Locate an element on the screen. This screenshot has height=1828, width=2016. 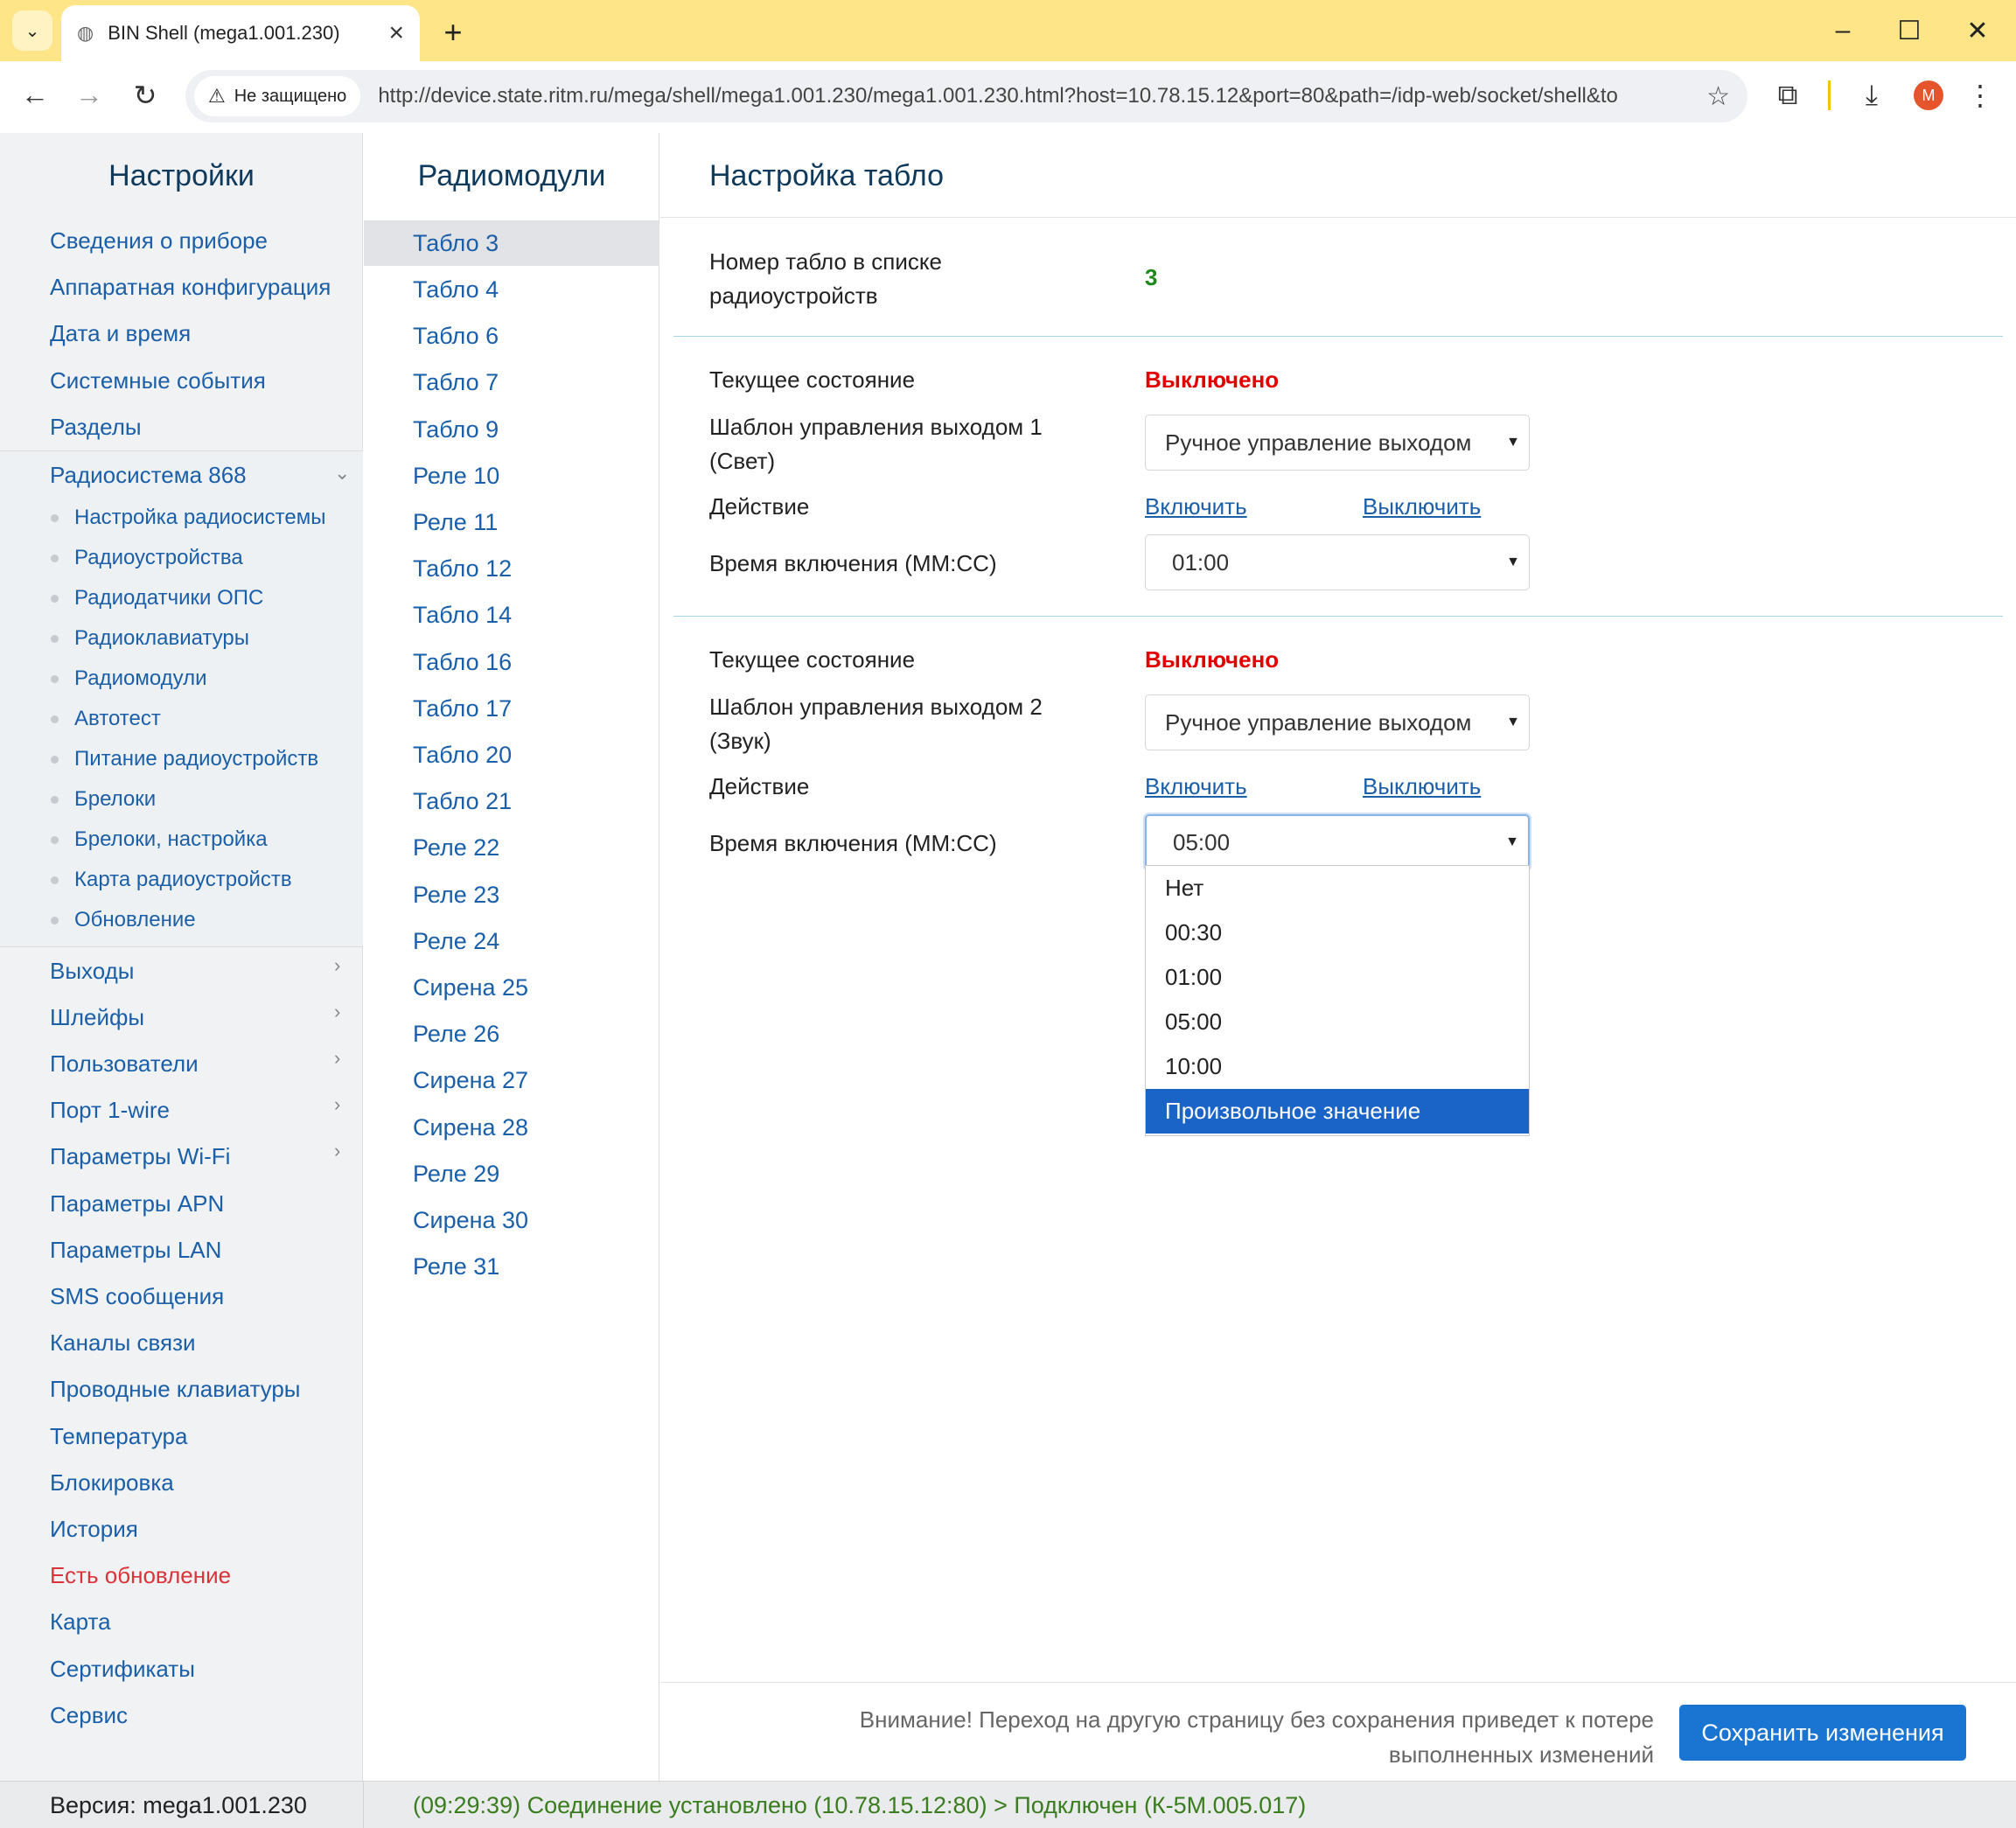
maximize-icon: ☐ is located at coordinates (1909, 31).